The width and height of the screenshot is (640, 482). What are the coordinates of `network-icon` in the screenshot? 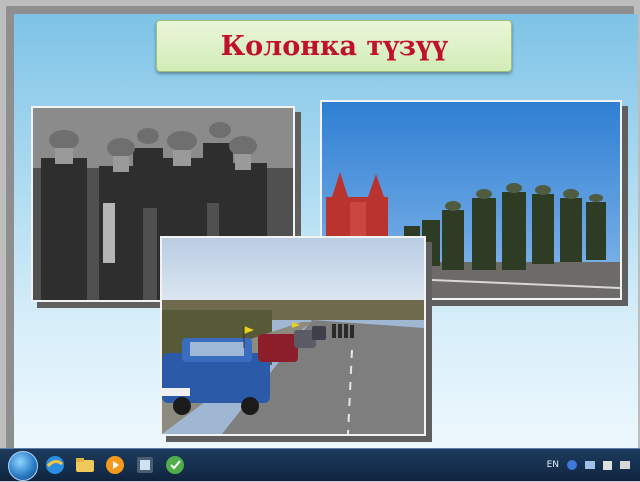 It's located at (590, 465).